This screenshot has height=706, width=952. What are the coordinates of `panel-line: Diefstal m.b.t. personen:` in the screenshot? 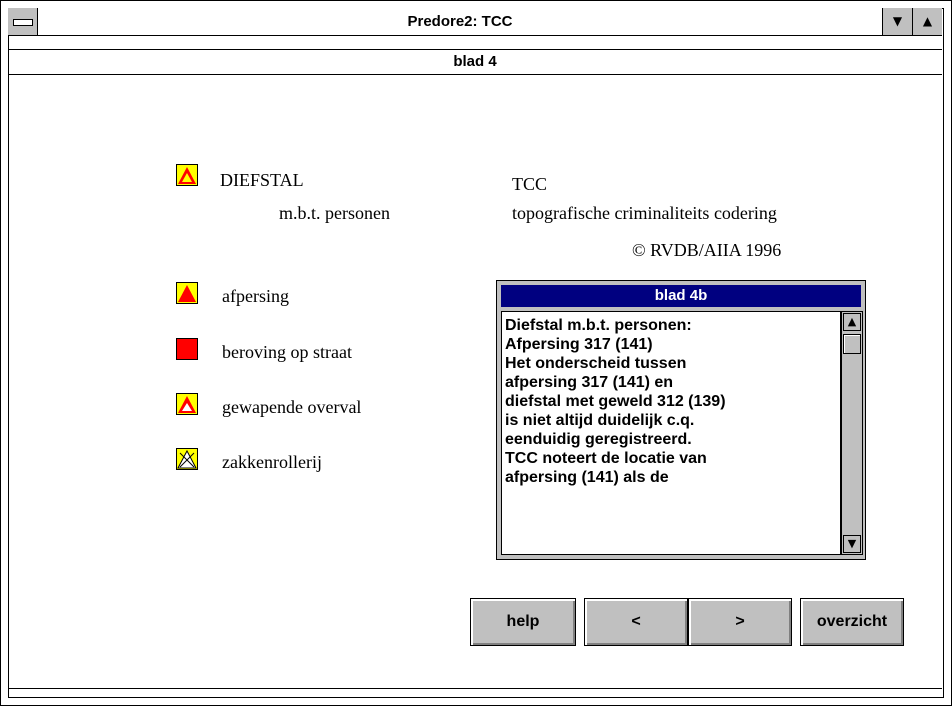 It's located at (598, 325).